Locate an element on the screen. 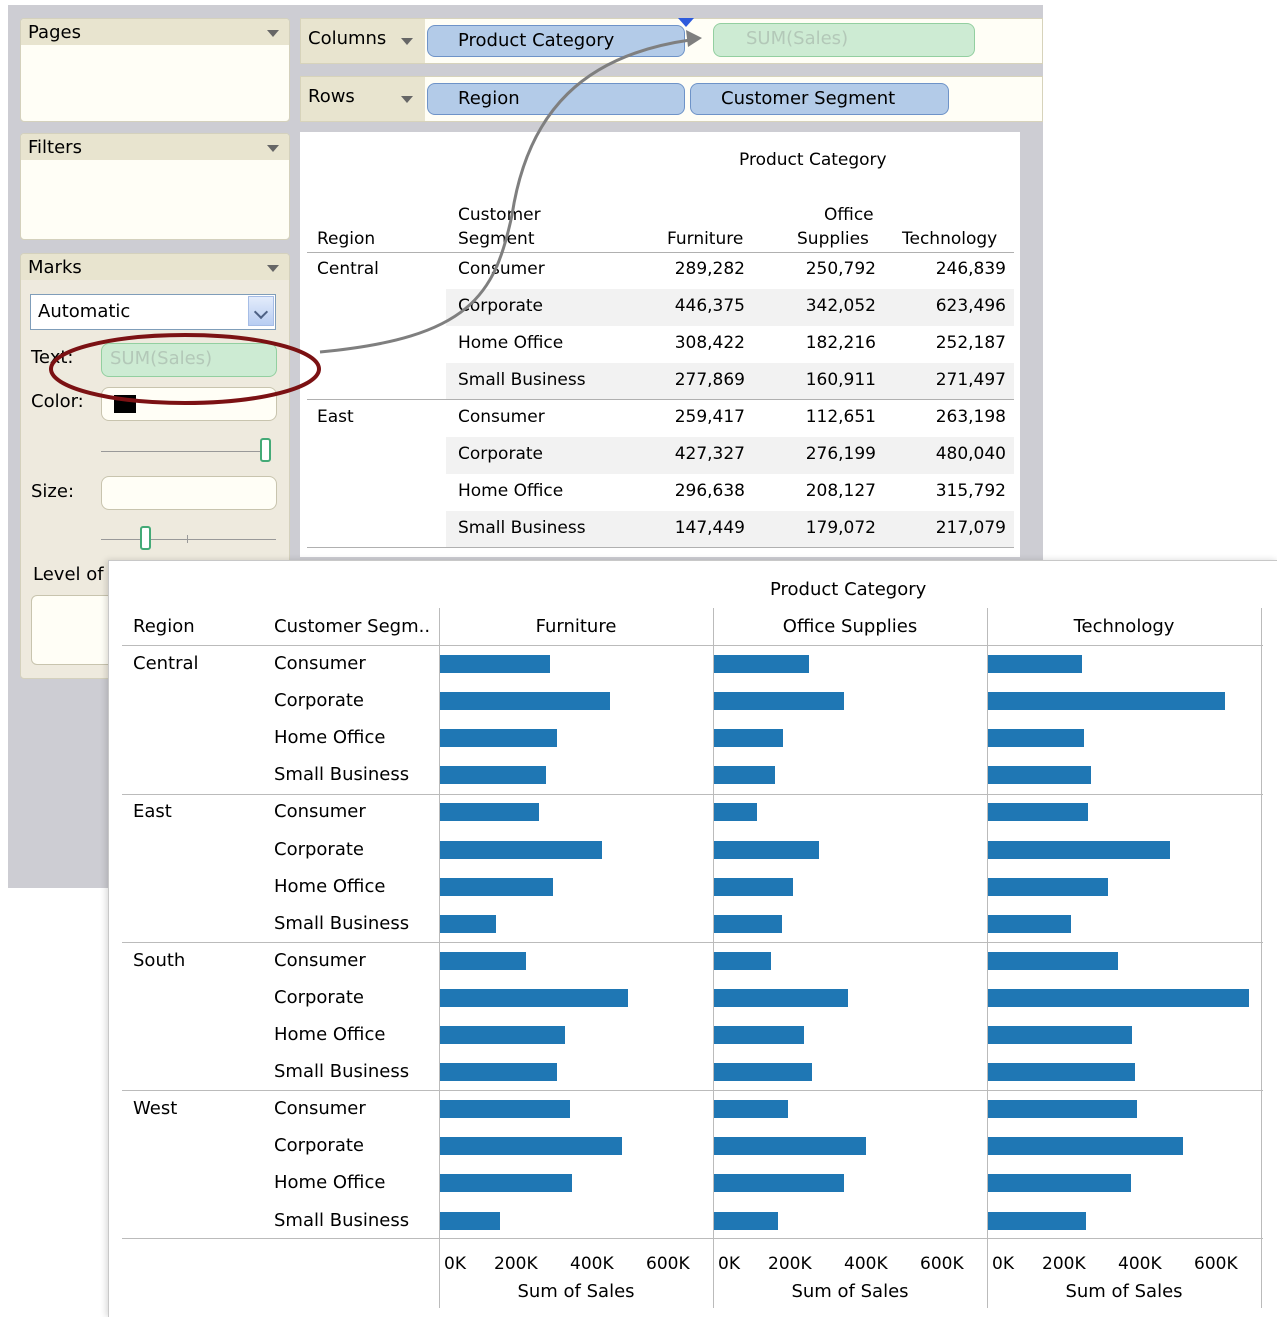  bar-west-office-supplies-small-business is located at coordinates (746, 1221).